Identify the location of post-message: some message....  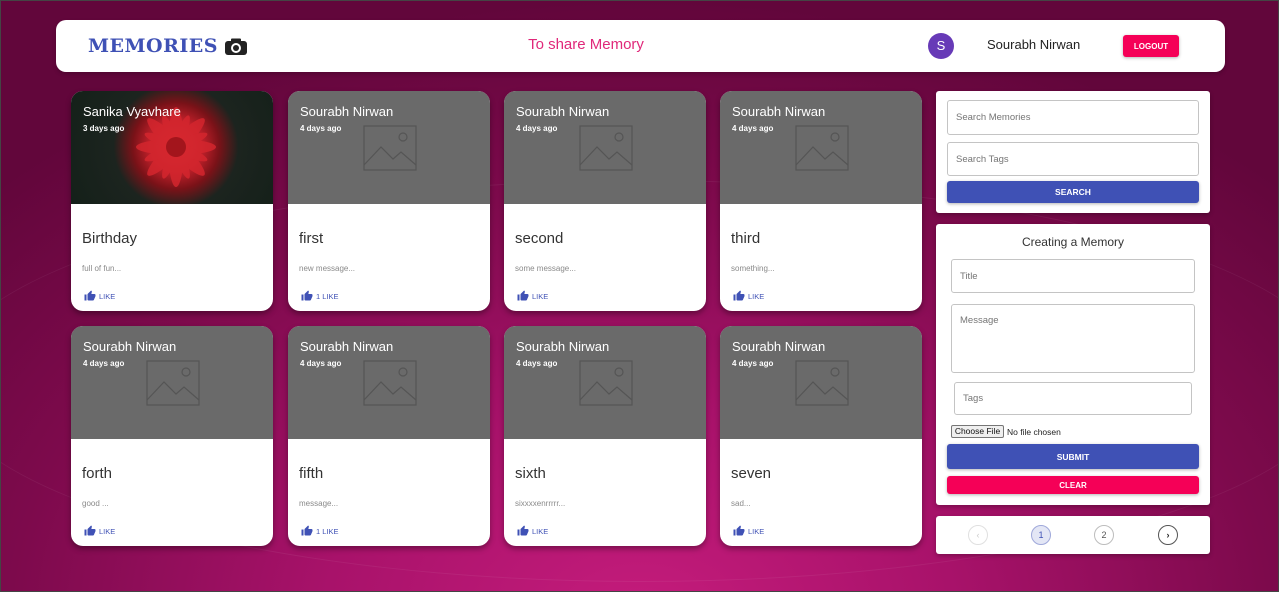
(545, 268).